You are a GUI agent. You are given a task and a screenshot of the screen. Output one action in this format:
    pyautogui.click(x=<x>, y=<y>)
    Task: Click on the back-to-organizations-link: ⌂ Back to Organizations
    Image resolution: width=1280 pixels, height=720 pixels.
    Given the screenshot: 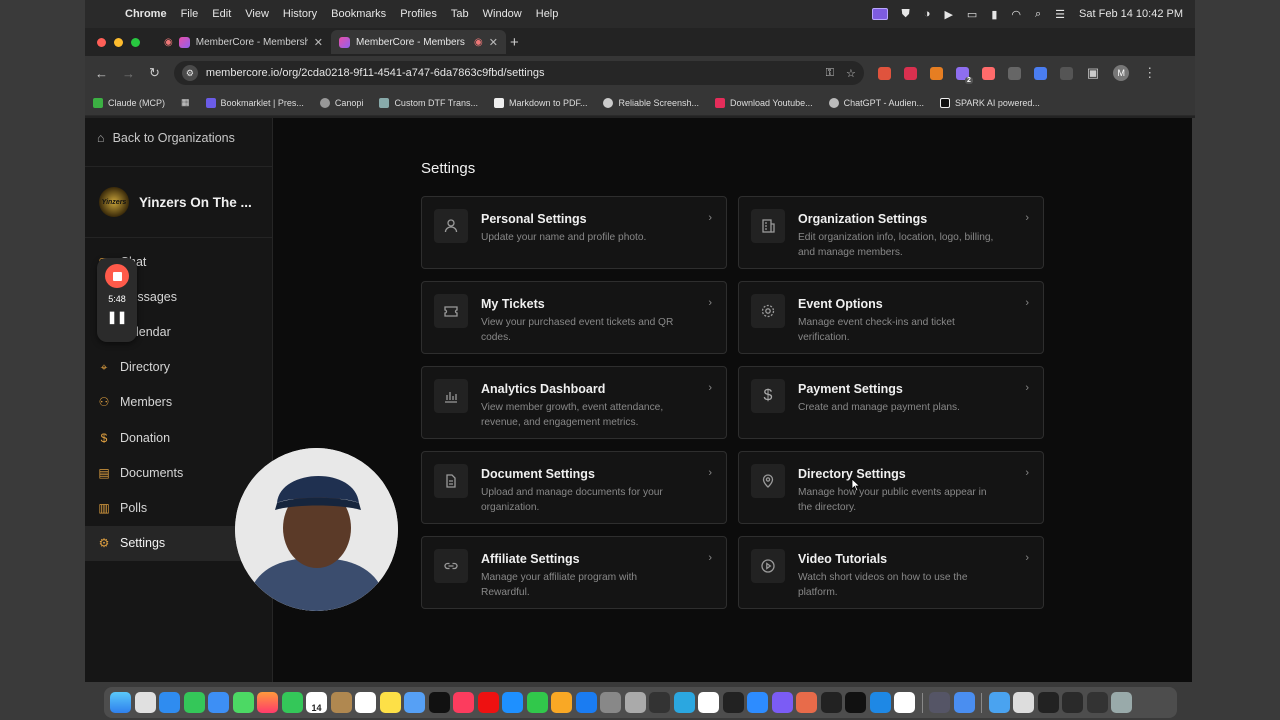 What is the action you would take?
    pyautogui.click(x=178, y=138)
    